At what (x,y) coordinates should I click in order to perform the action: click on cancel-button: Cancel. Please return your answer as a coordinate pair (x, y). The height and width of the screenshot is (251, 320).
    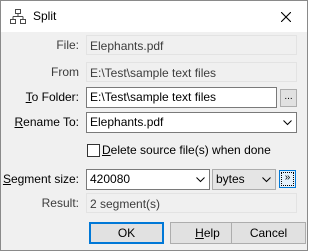
    Looking at the image, I should click on (268, 233).